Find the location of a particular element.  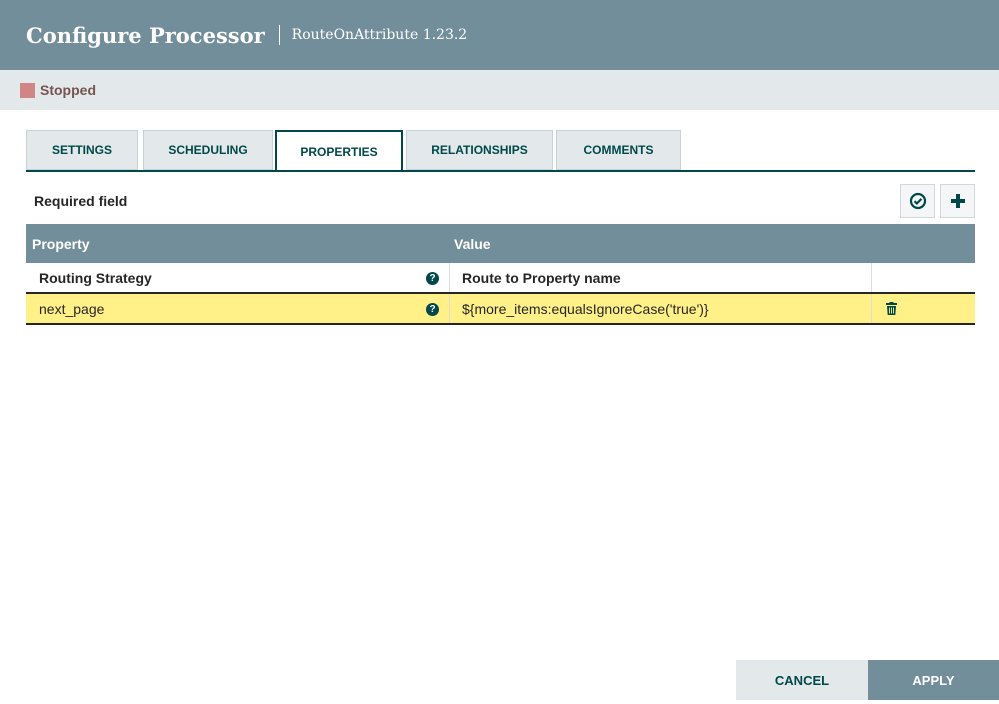

property-value: Route to Property name is located at coordinates (660, 277).